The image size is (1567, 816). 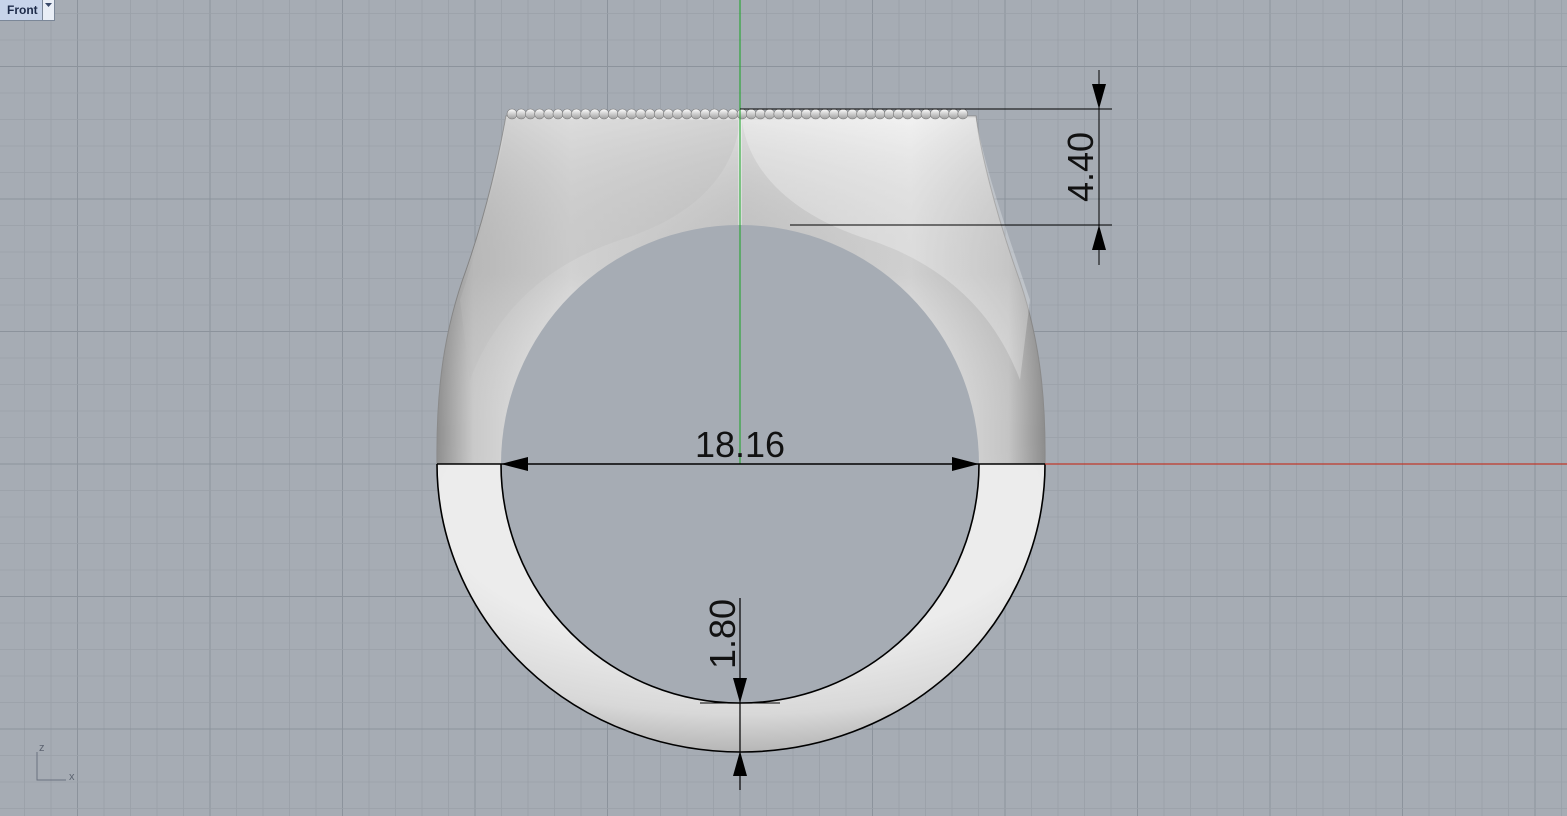 What do you see at coordinates (740, 444) in the screenshot?
I see `dimension-inner-diameter-label: 18.16` at bounding box center [740, 444].